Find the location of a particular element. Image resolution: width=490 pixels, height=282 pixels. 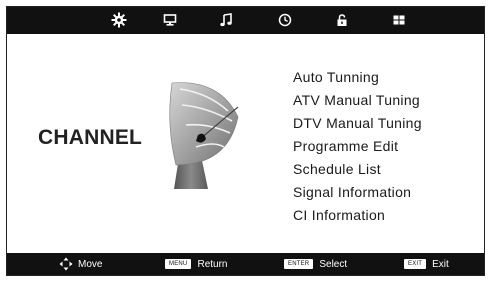

page-title: CHANNEL is located at coordinates (90, 137).